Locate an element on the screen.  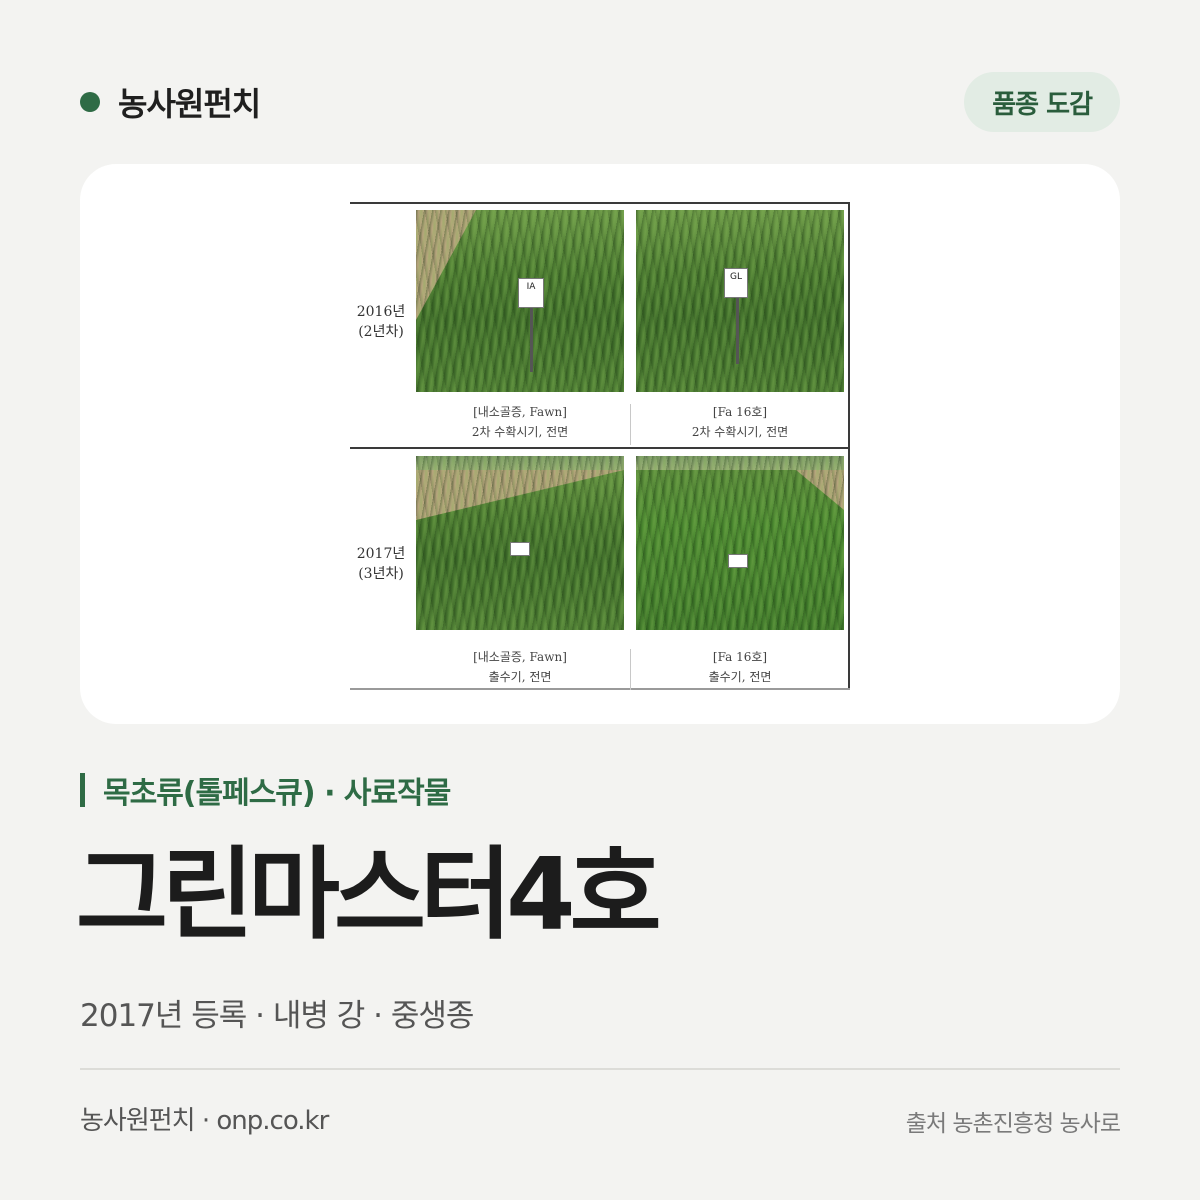
photo-caption: [Fa 16호] 출수기, 전면 is located at coordinates (740, 667).